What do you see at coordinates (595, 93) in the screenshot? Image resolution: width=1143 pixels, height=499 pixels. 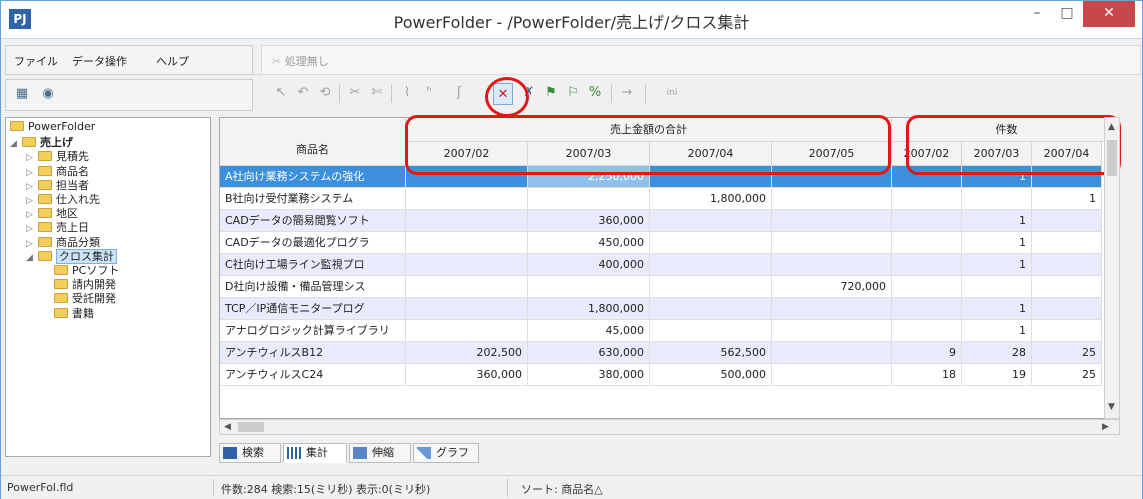 I see `percent-icon: %` at bounding box center [595, 93].